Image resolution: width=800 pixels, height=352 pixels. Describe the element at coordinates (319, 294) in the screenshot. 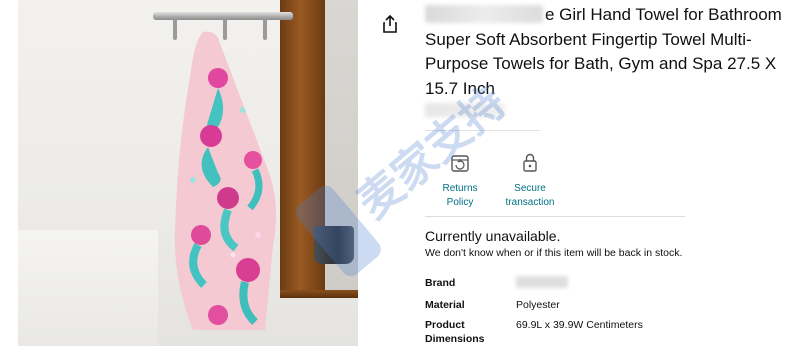

I see `mirror-frame-bottom` at that location.